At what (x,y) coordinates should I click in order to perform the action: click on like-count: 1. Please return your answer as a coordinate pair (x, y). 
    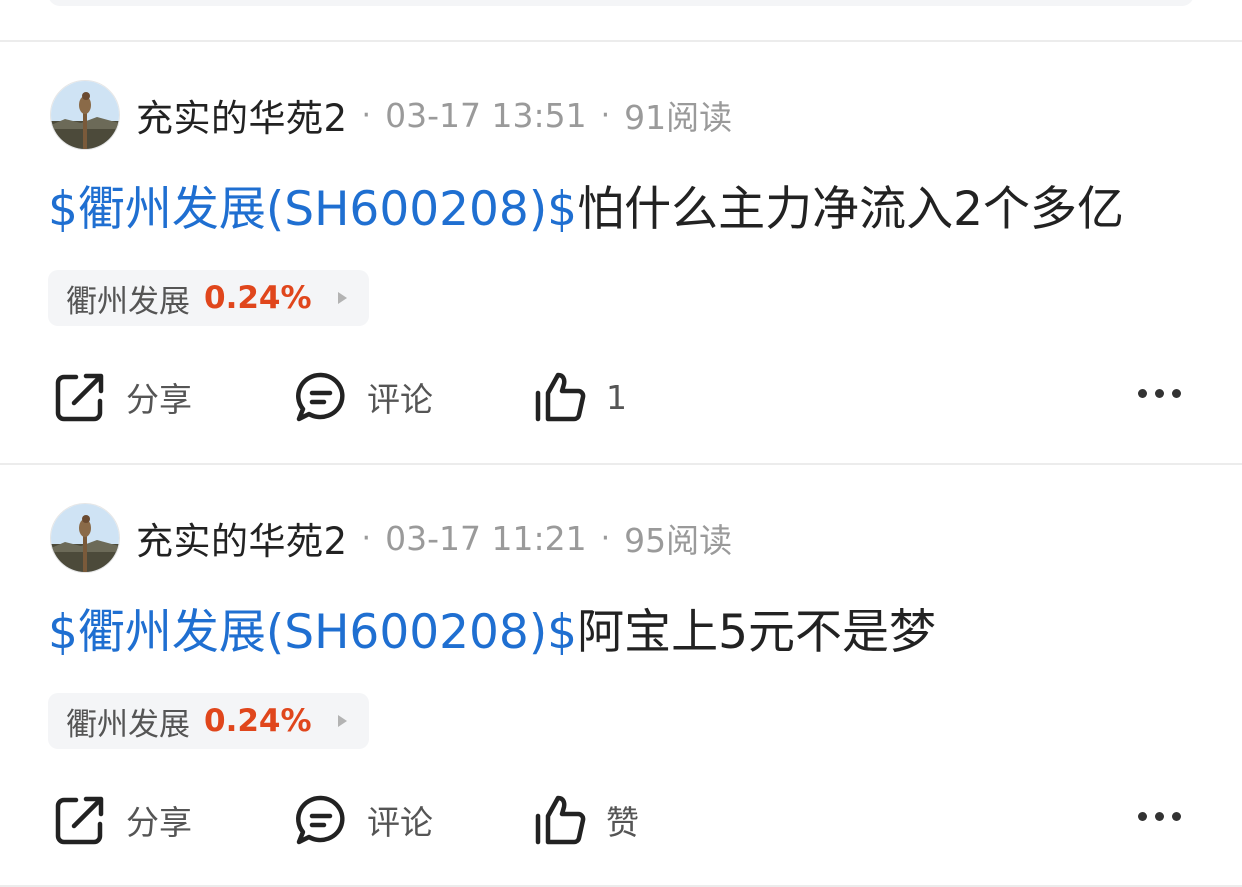
    Looking at the image, I should click on (616, 397).